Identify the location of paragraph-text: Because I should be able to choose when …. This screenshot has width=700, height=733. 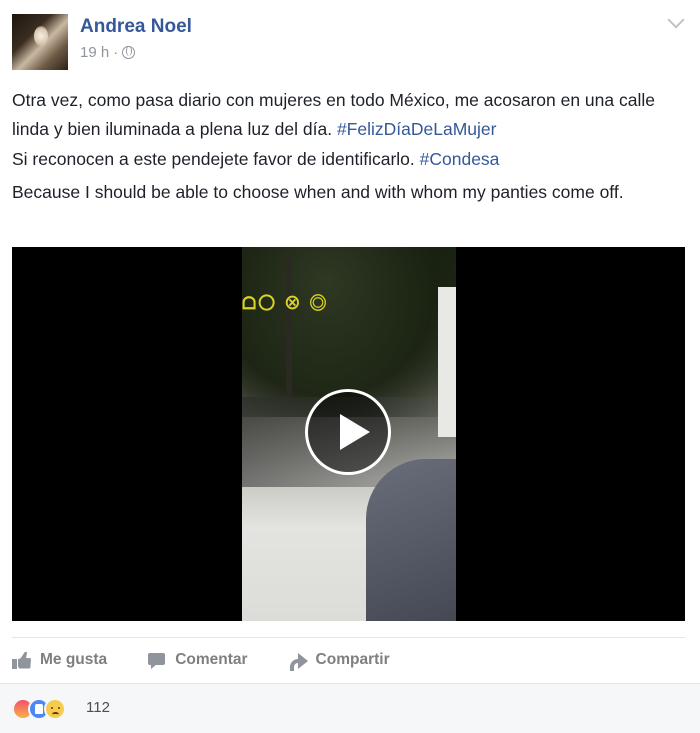
(318, 192).